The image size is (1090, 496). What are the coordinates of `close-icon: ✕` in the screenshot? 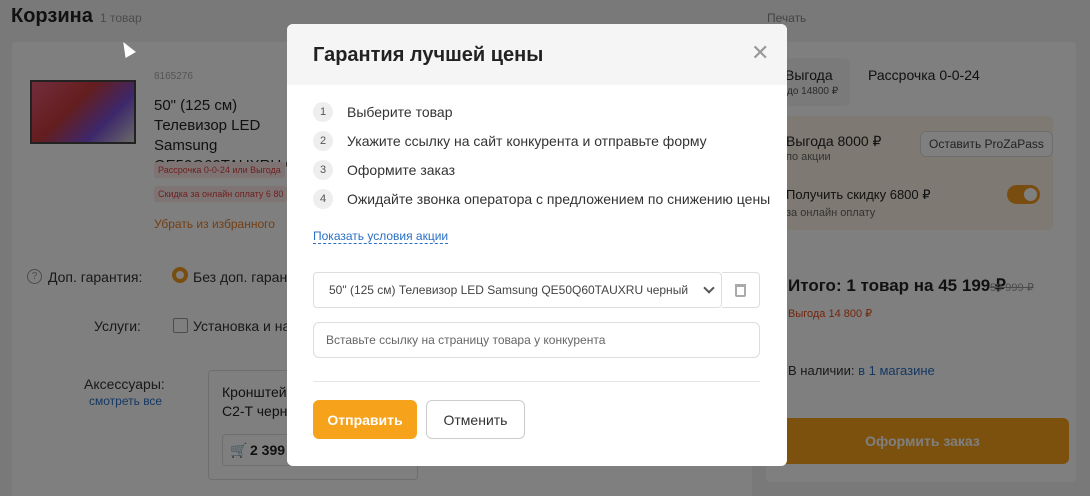 It's located at (760, 53).